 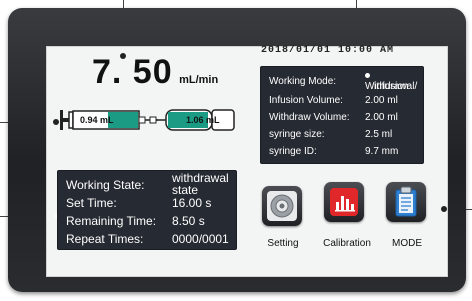 I want to click on working-state-value-2: state, so click(x=185, y=190).